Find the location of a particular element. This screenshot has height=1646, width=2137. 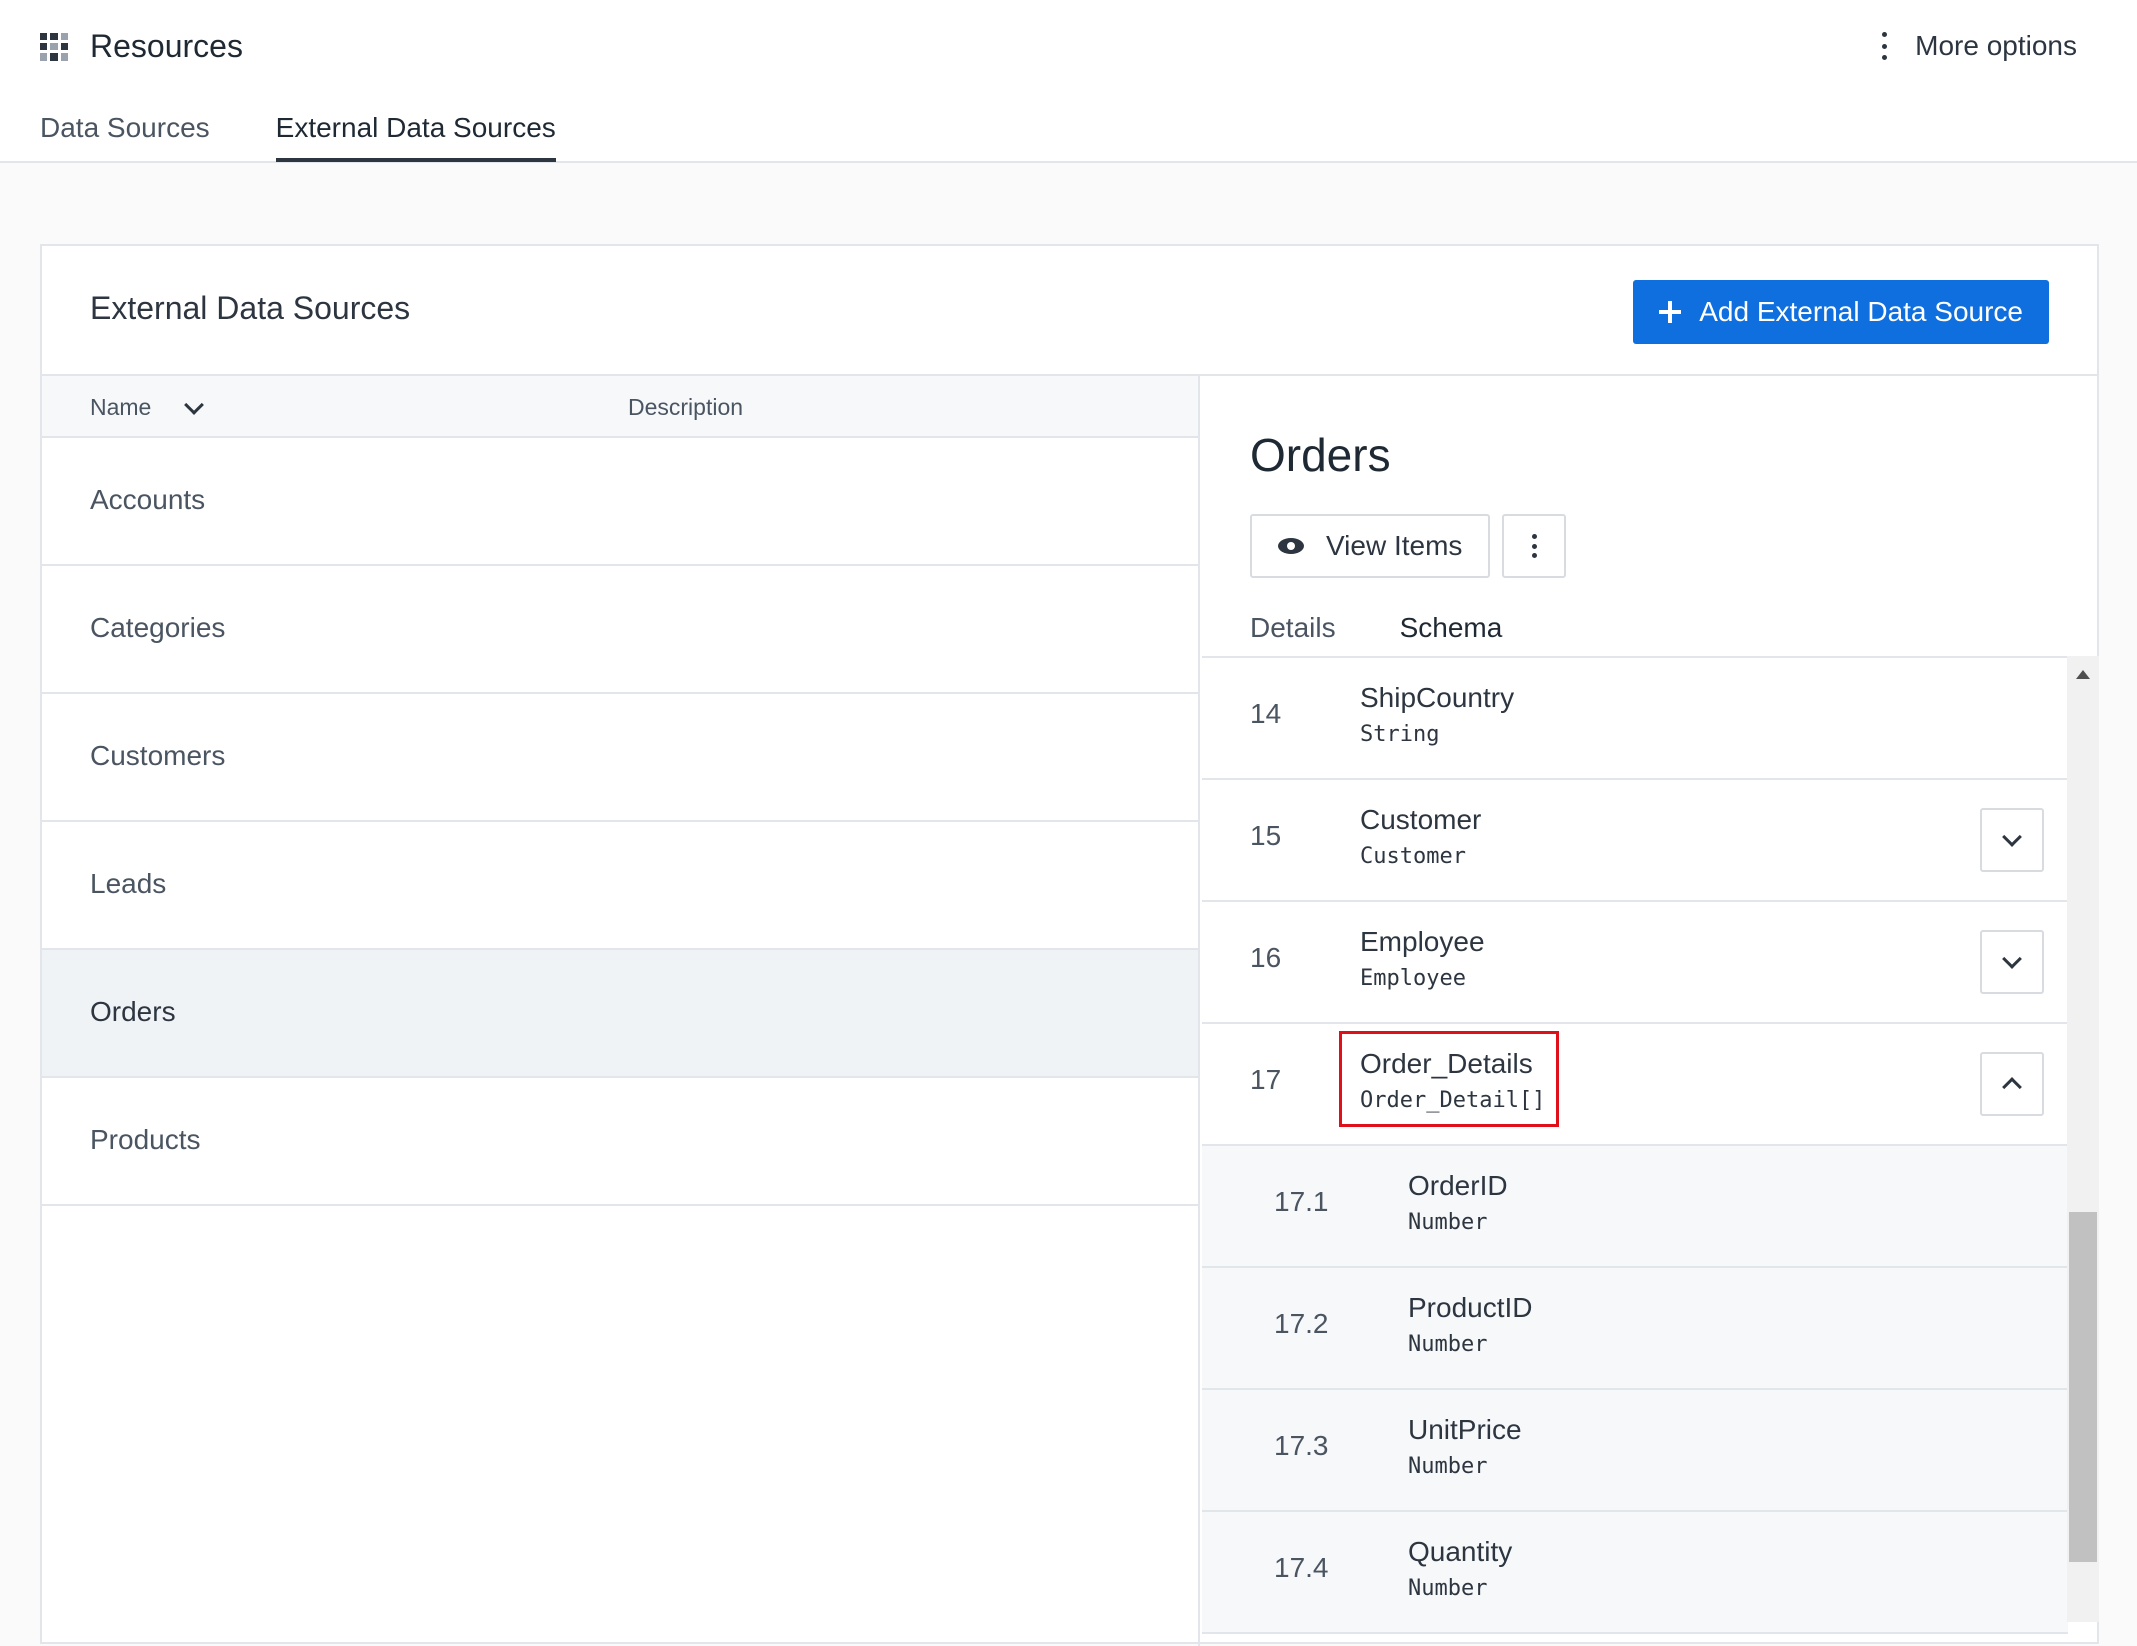

add-external-data-source-button: Add External Data Source is located at coordinates (1841, 312).